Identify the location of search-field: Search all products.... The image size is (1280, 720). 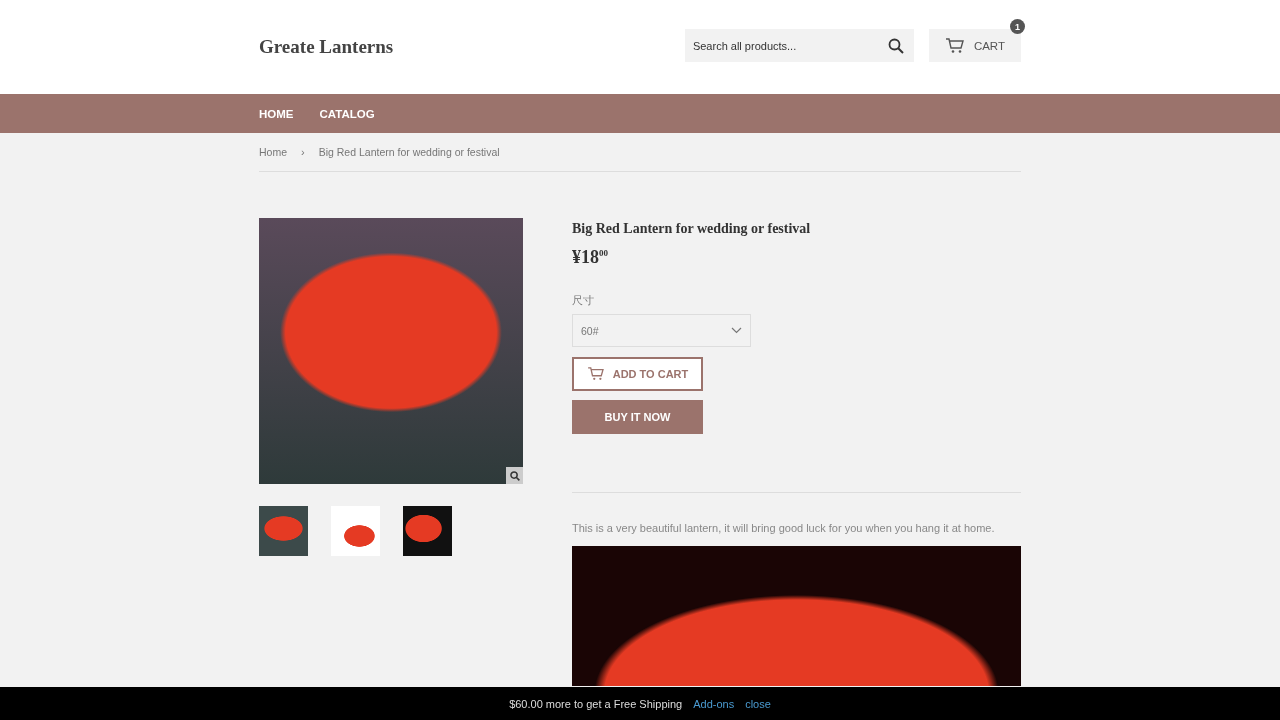
(799, 45).